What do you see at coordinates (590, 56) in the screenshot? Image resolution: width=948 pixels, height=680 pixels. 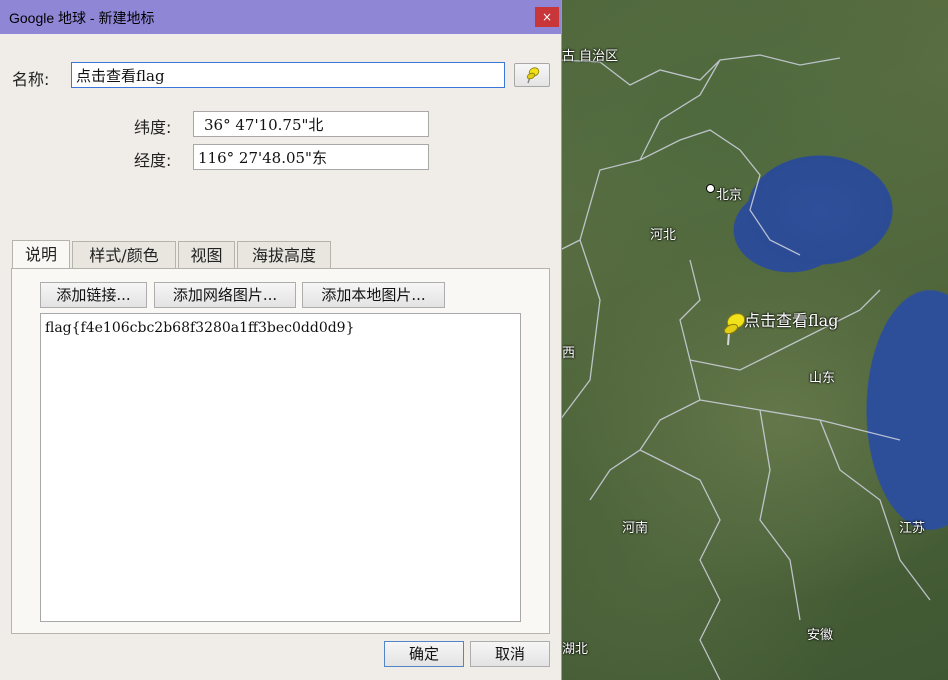 I see `map-label-neimenggu: 古 自治区` at bounding box center [590, 56].